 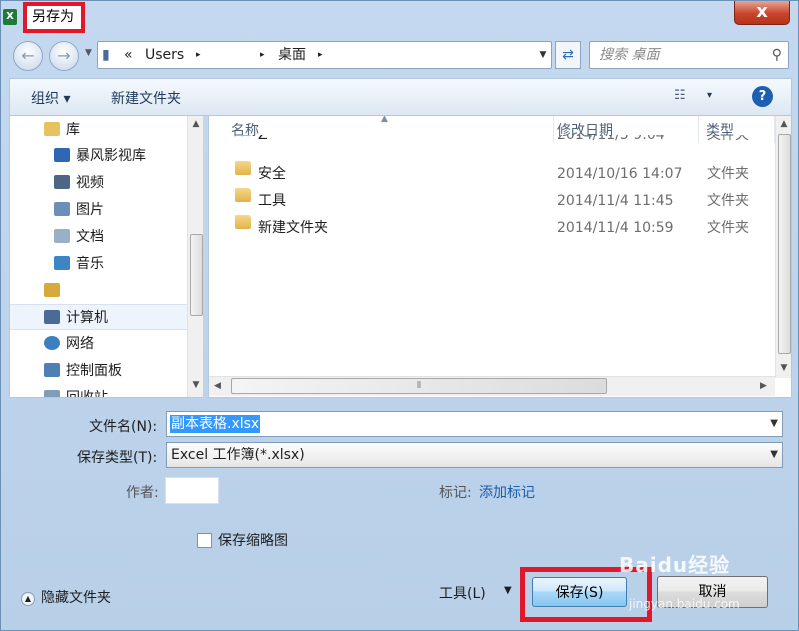 I want to click on nav-item-label: 音乐, so click(x=90, y=264).